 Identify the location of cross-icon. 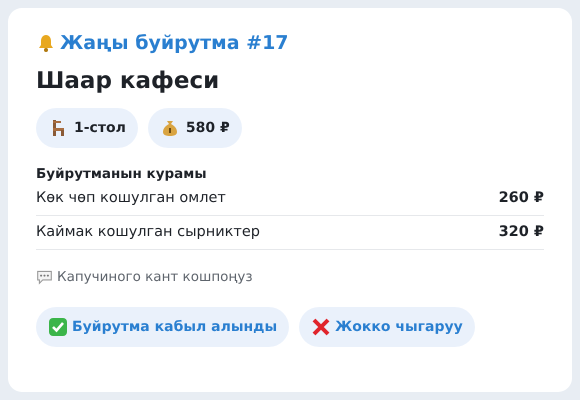
(321, 327).